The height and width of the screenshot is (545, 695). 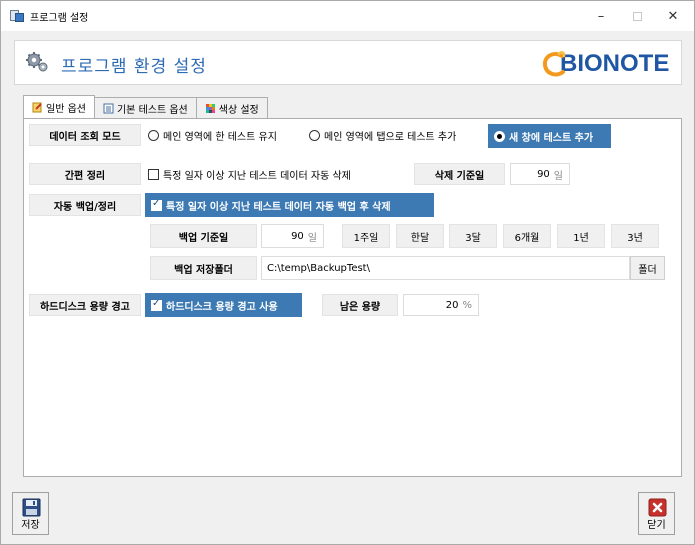 What do you see at coordinates (85, 135) in the screenshot?
I see `data-view-mode-label: 데이터 조회 모드` at bounding box center [85, 135].